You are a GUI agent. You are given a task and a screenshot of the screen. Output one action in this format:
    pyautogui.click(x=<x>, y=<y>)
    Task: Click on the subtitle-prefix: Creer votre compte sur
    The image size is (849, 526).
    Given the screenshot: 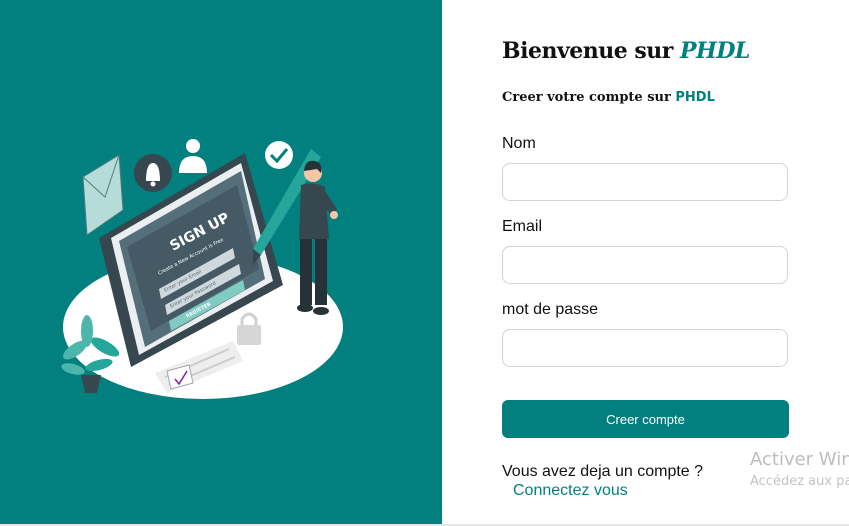 What is the action you would take?
    pyautogui.click(x=589, y=97)
    